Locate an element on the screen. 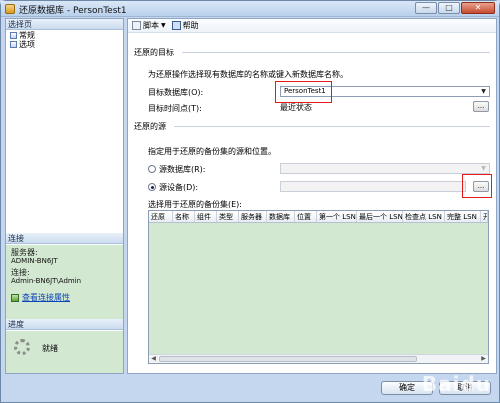  restore-source-description: 指定用于还原的备份集的源和位置。 is located at coordinates (212, 151).